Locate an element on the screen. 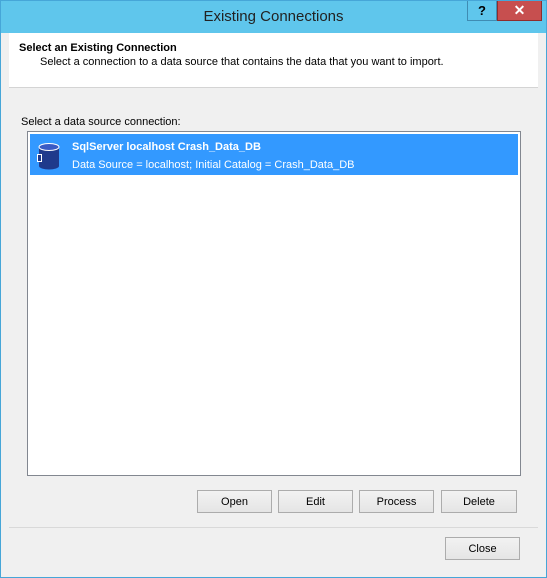 The width and height of the screenshot is (547, 578). delete-button: Delete is located at coordinates (479, 501).